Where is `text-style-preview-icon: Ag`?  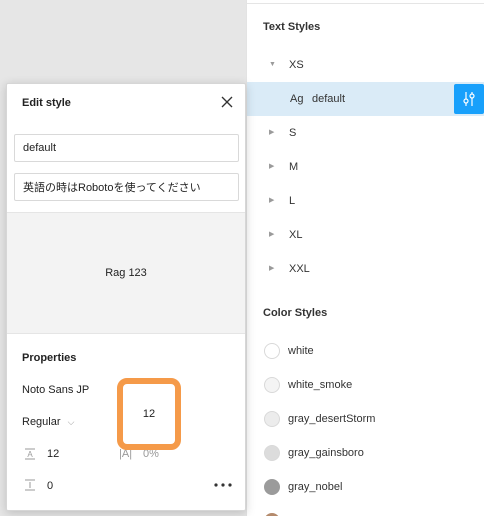 text-style-preview-icon: Ag is located at coordinates (297, 99).